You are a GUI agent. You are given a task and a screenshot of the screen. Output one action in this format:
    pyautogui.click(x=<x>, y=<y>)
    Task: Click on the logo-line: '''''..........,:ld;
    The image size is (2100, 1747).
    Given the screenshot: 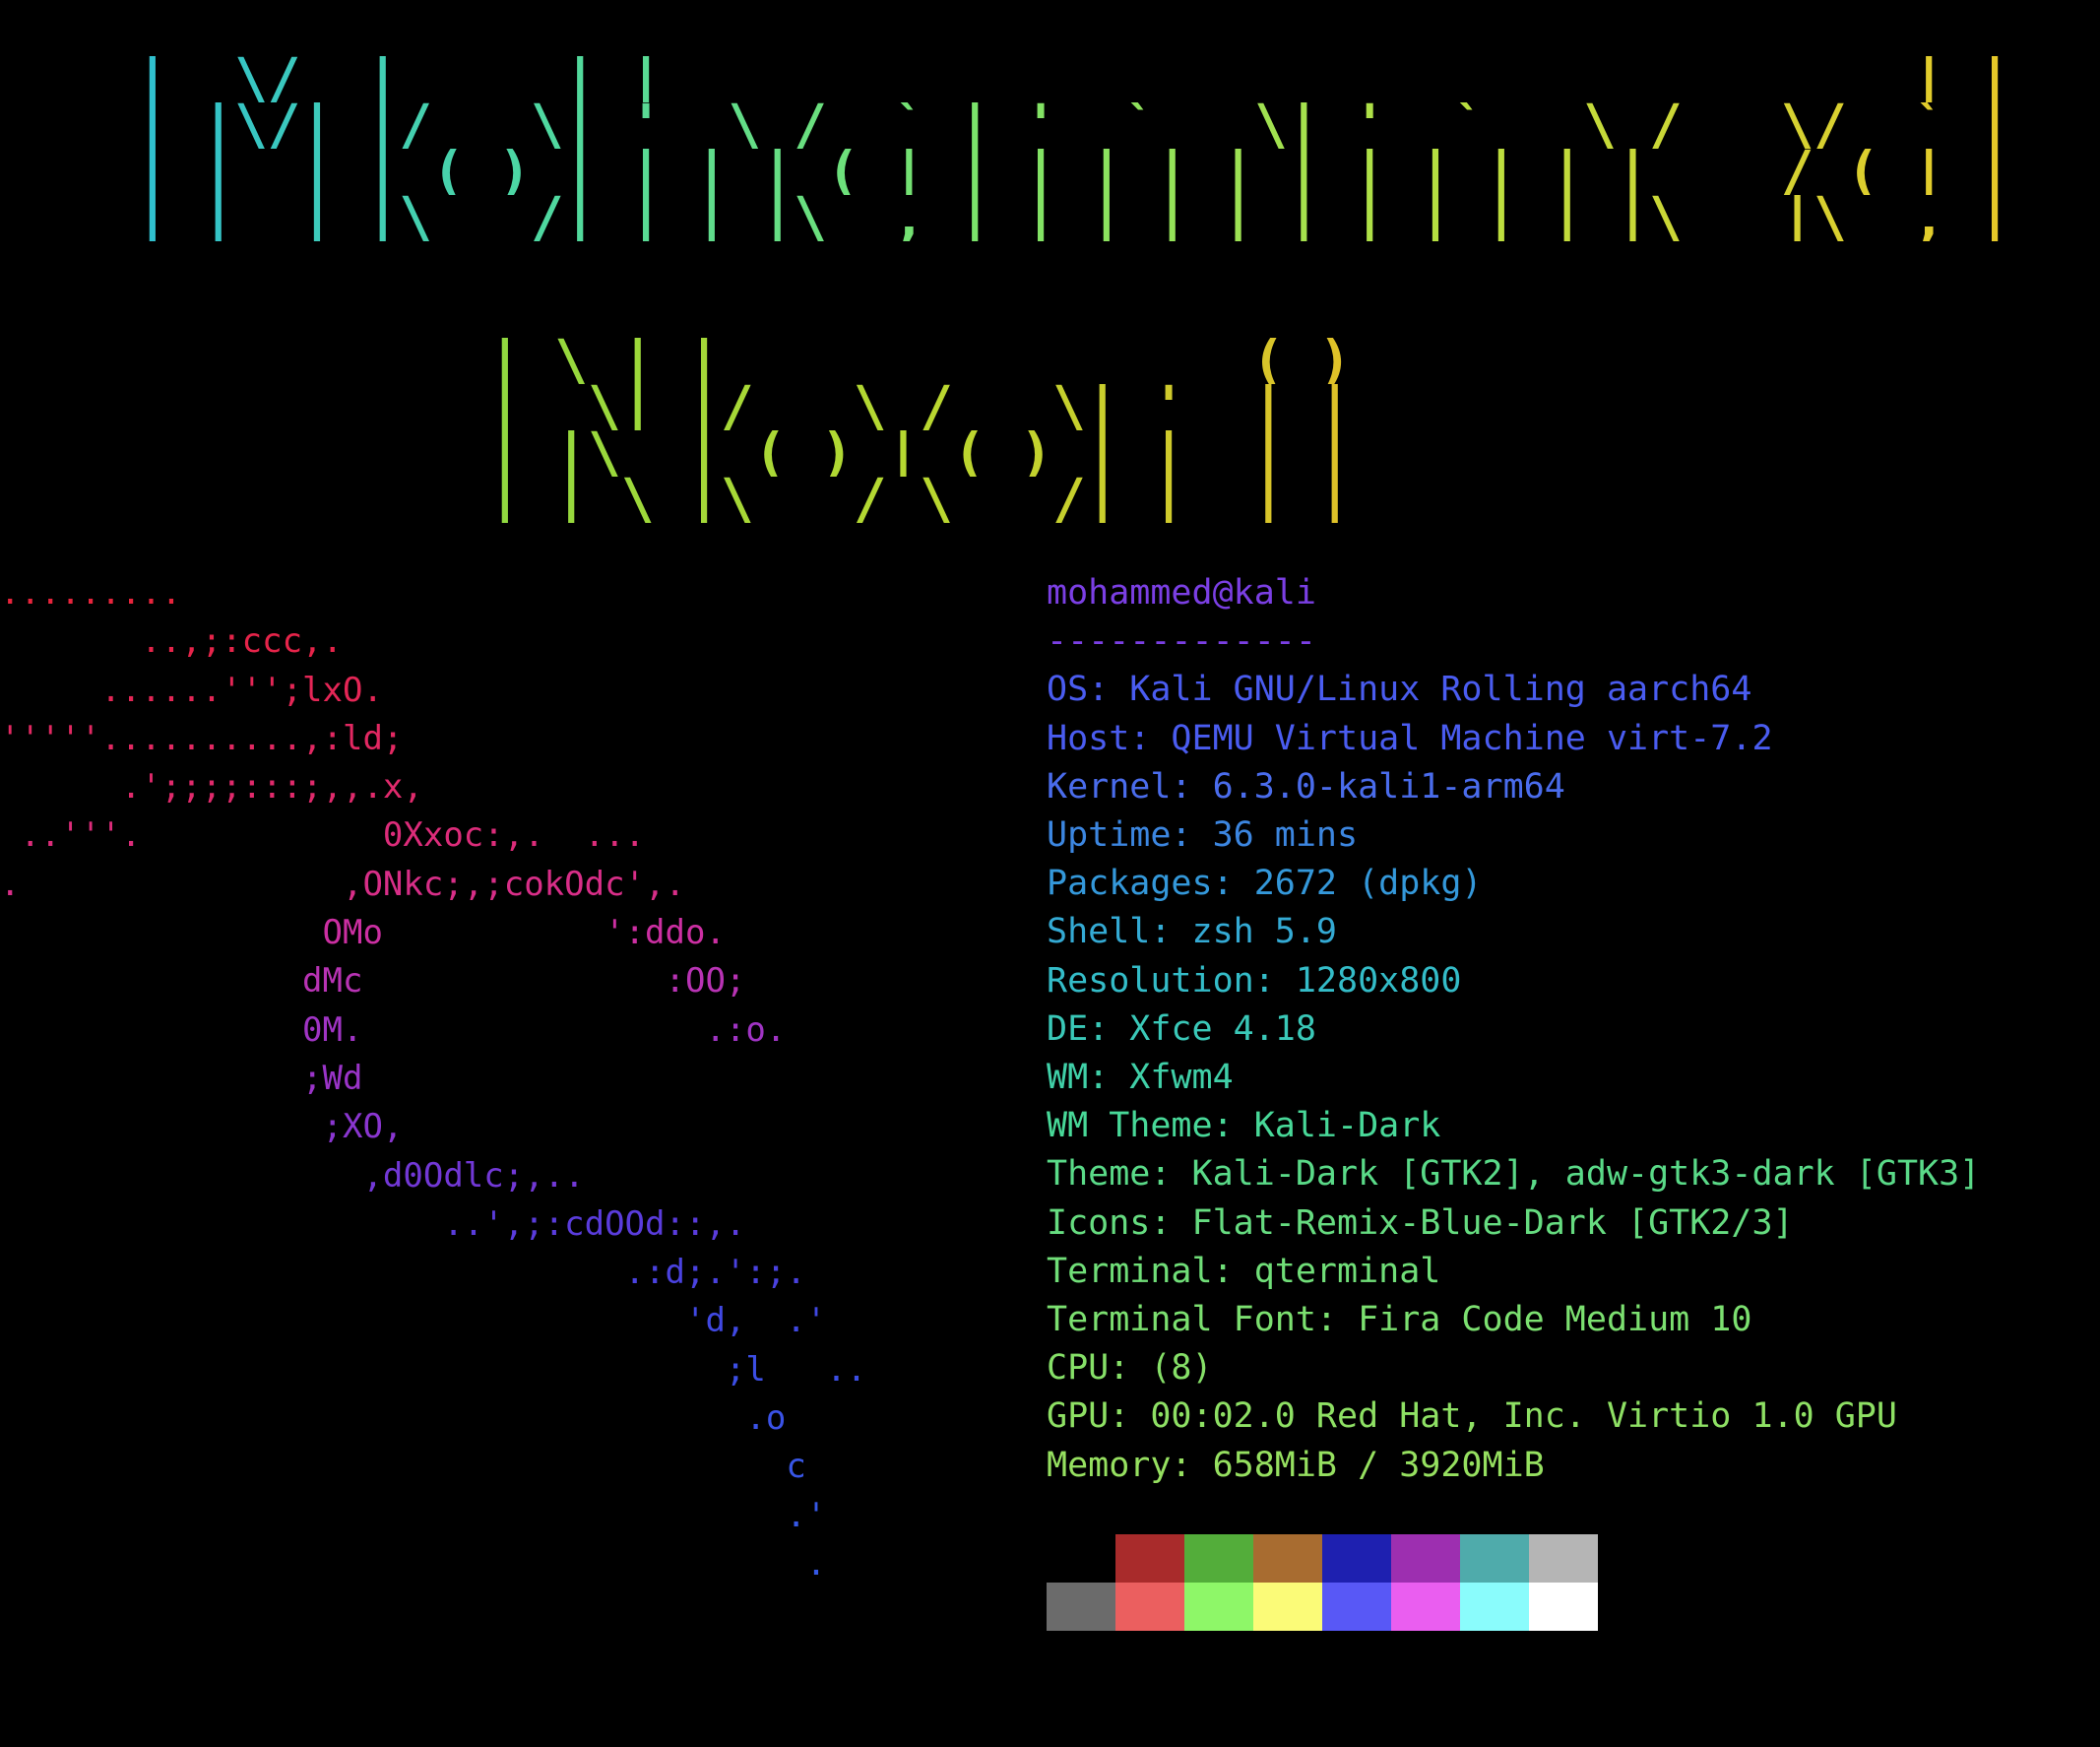 What is the action you would take?
    pyautogui.click(x=202, y=738)
    